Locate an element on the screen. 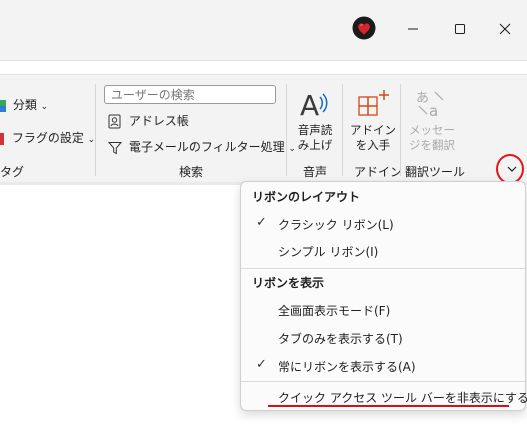 Image resolution: width=527 pixels, height=424 pixels. close-button is located at coordinates (505, 29).